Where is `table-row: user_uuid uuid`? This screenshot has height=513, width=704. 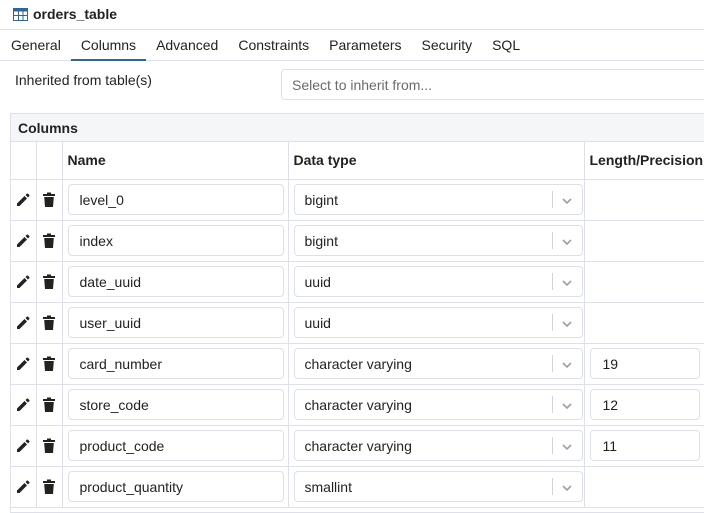 table-row: user_uuid uuid is located at coordinates (357, 323).